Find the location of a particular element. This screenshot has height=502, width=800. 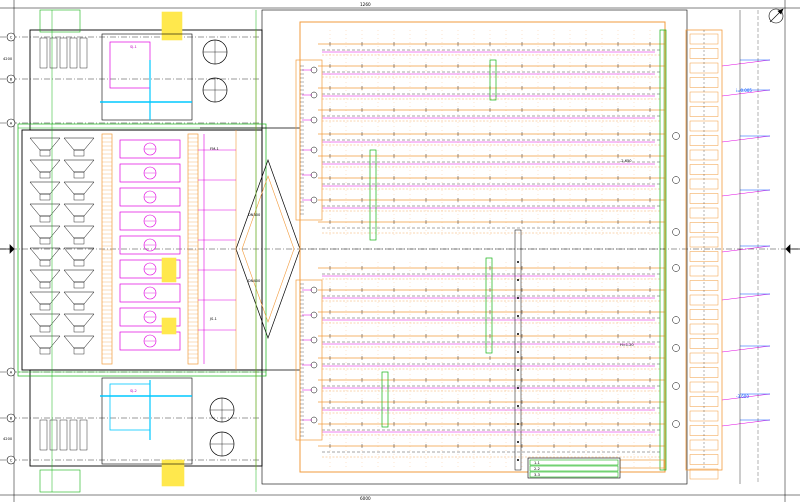

title-row: 3-3 is located at coordinates (537, 475).